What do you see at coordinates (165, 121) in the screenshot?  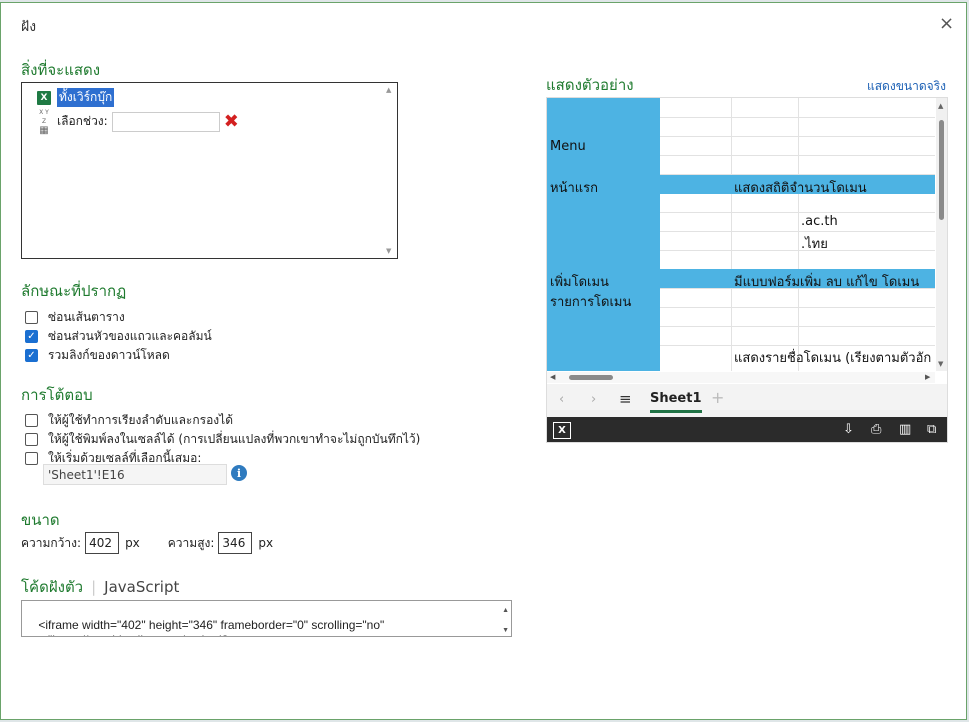 I see `range-input` at bounding box center [165, 121].